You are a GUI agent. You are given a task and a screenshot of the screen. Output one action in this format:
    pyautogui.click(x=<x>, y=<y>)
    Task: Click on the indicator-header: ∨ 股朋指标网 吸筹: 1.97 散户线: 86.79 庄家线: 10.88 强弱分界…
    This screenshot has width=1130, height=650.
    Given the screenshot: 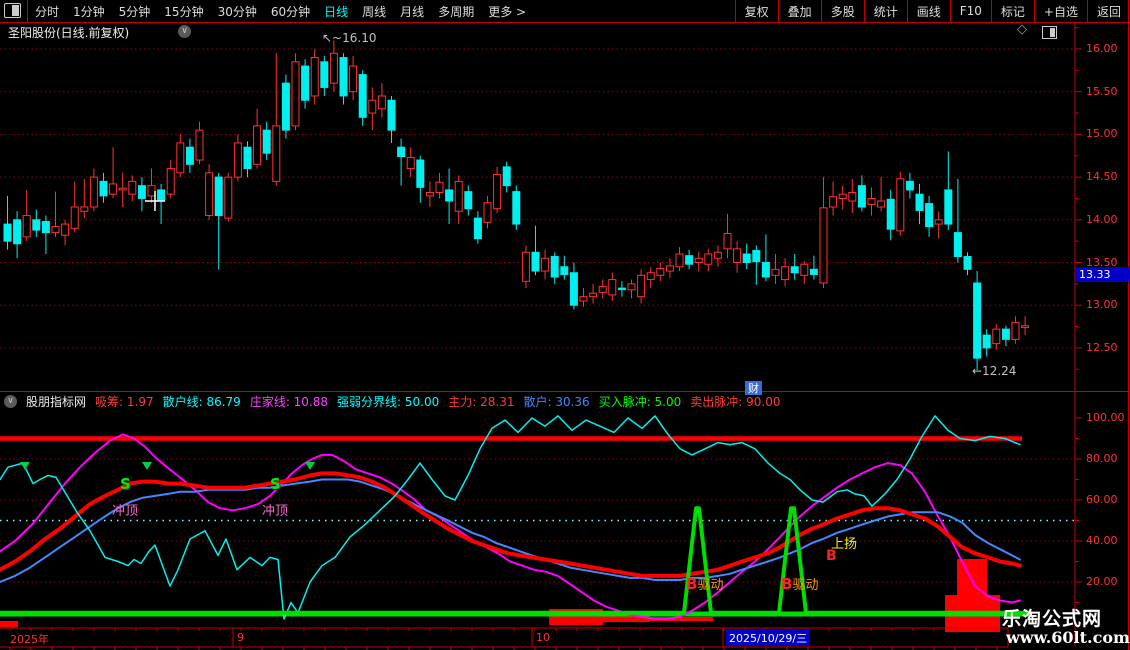 What is the action you would take?
    pyautogui.click(x=392, y=401)
    